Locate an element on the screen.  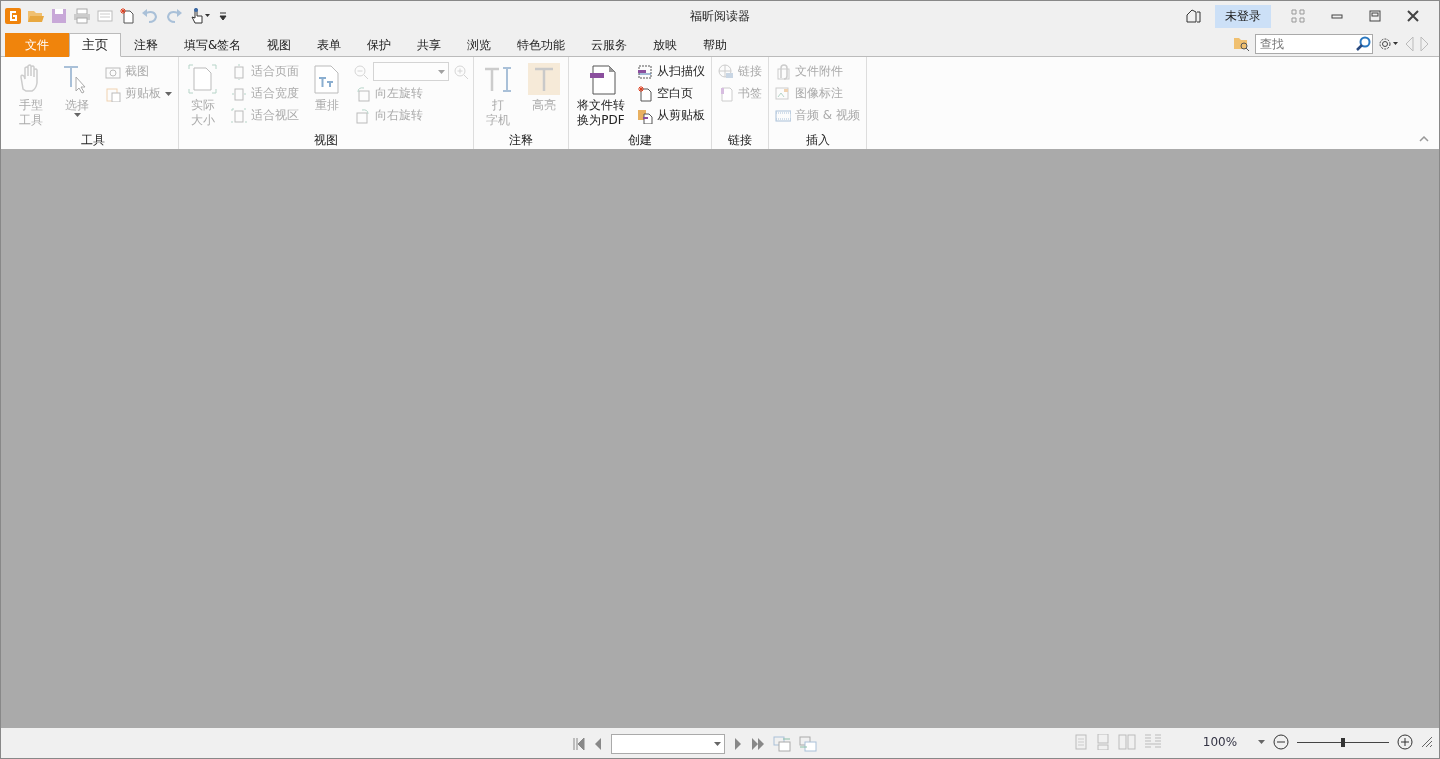
rotate-left-icon is located at coordinates (363, 93).